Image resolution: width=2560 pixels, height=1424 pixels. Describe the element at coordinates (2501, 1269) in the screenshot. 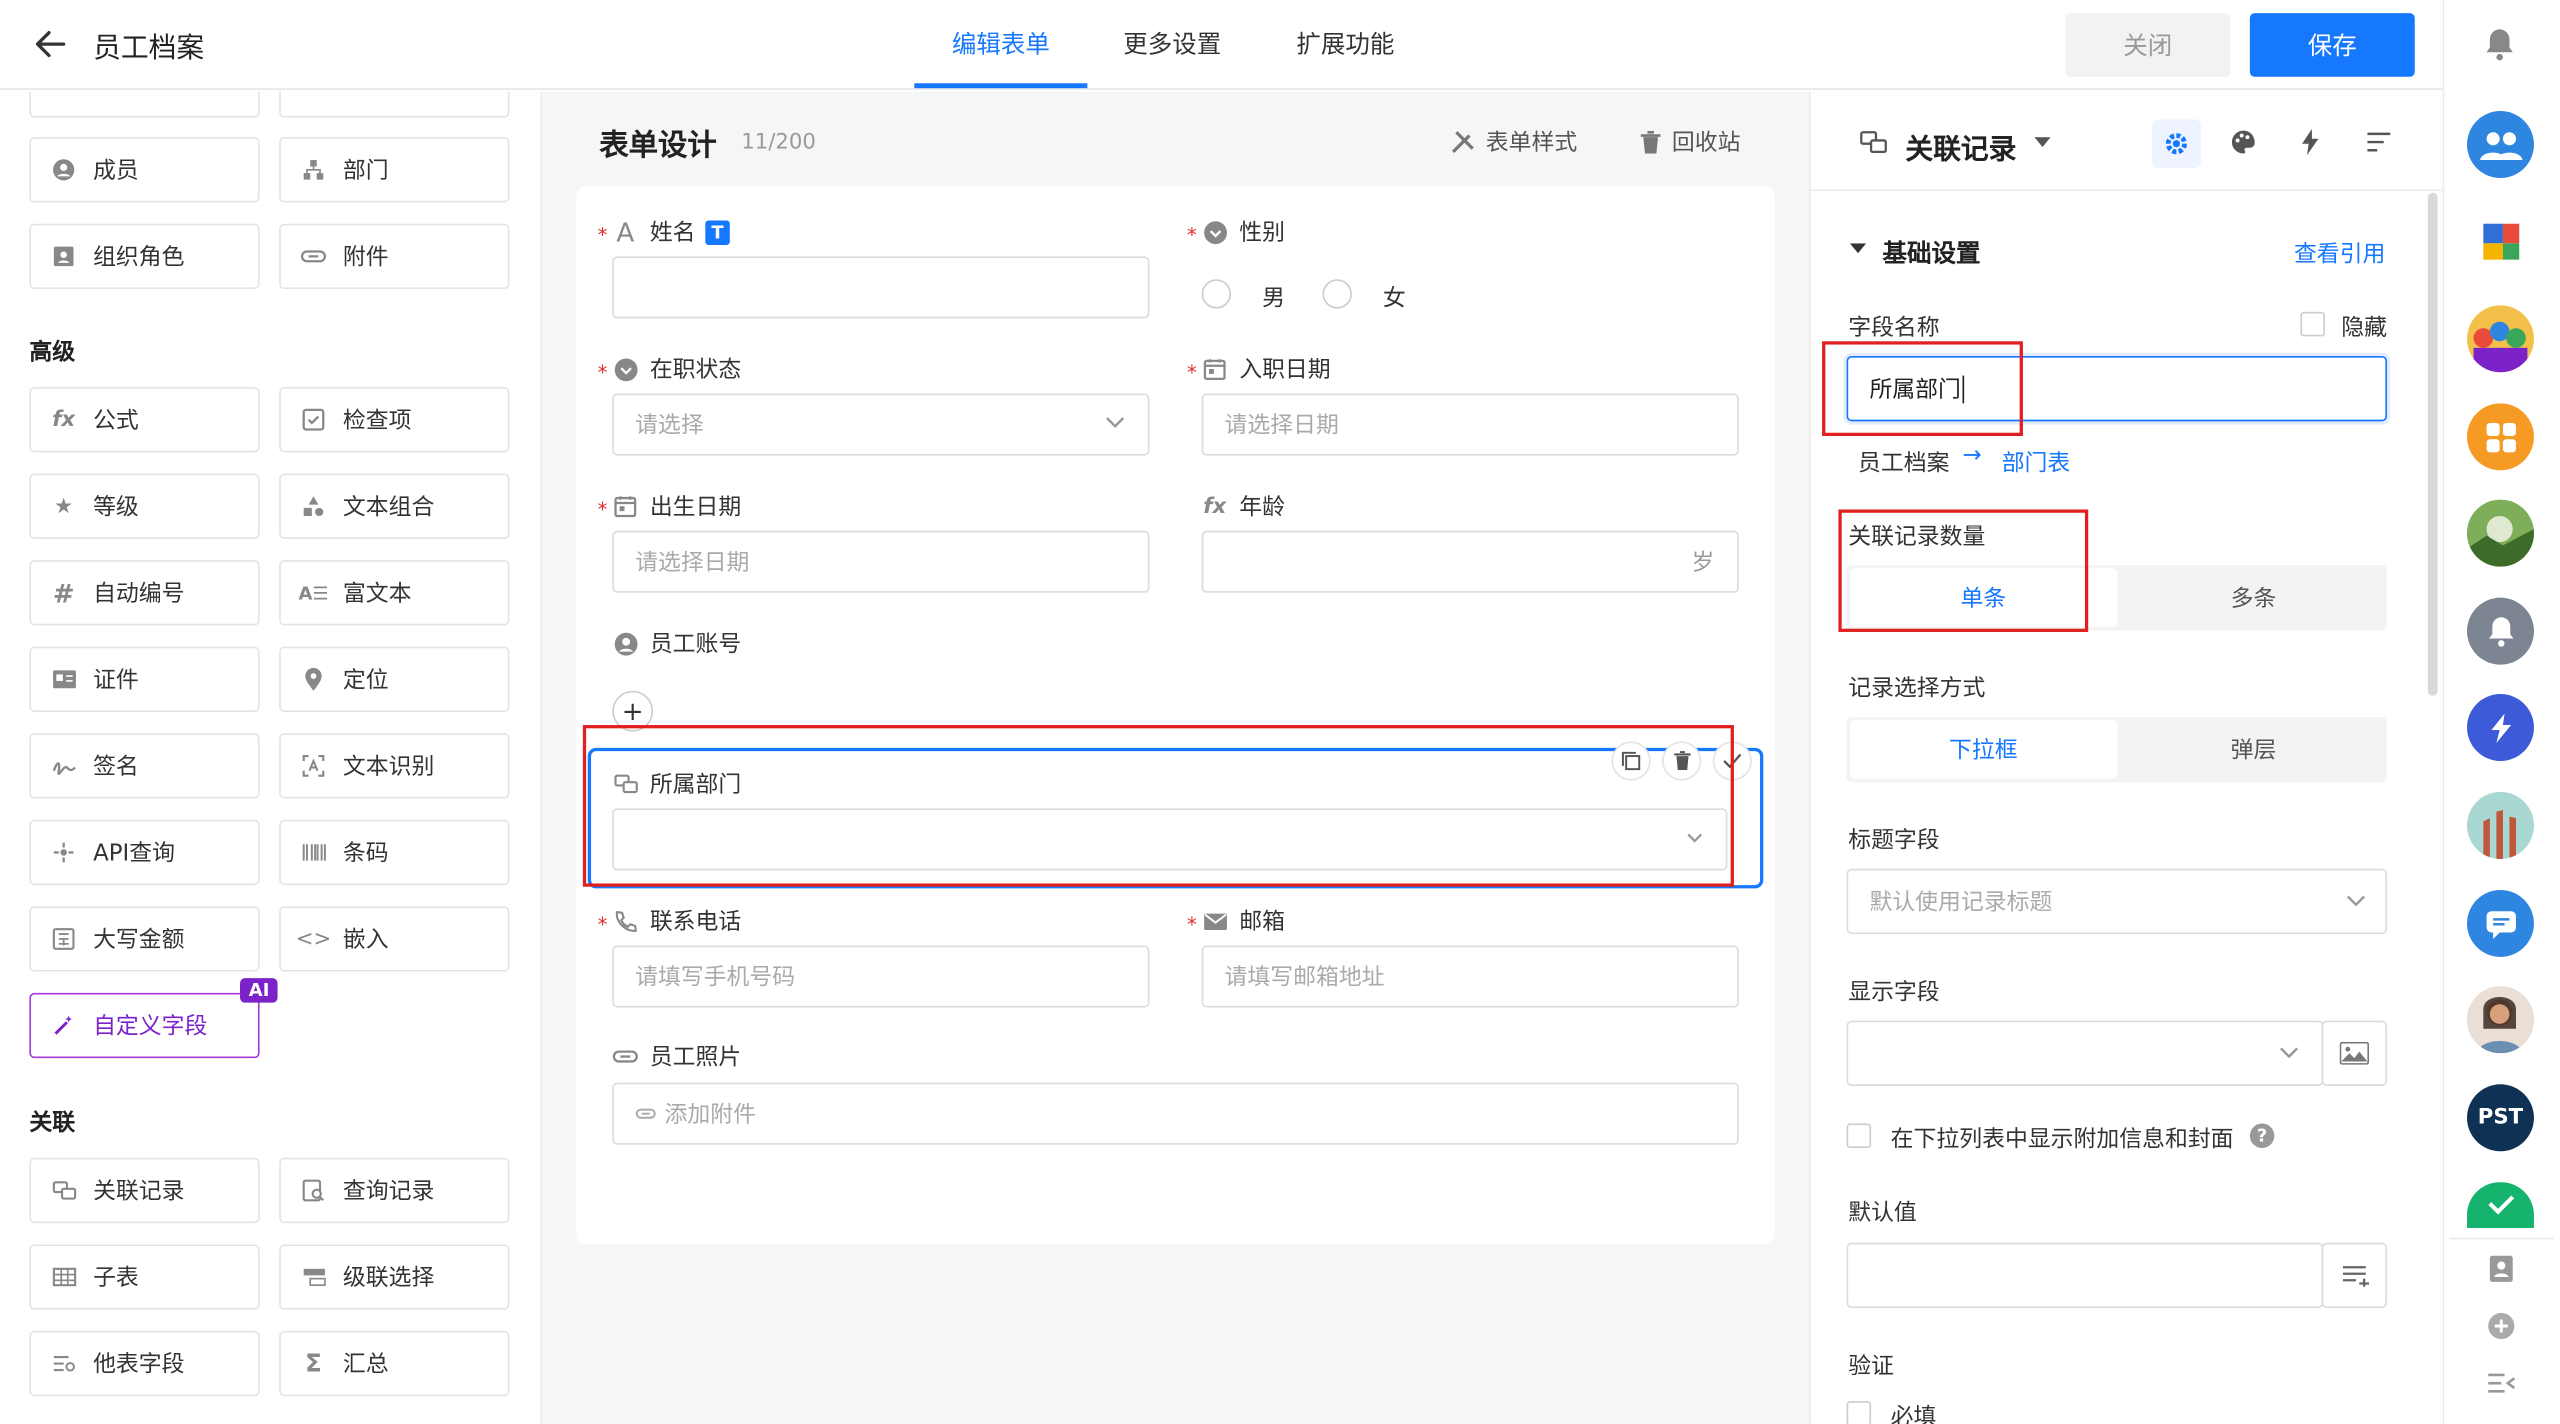

I see `contact-card-icon` at that location.